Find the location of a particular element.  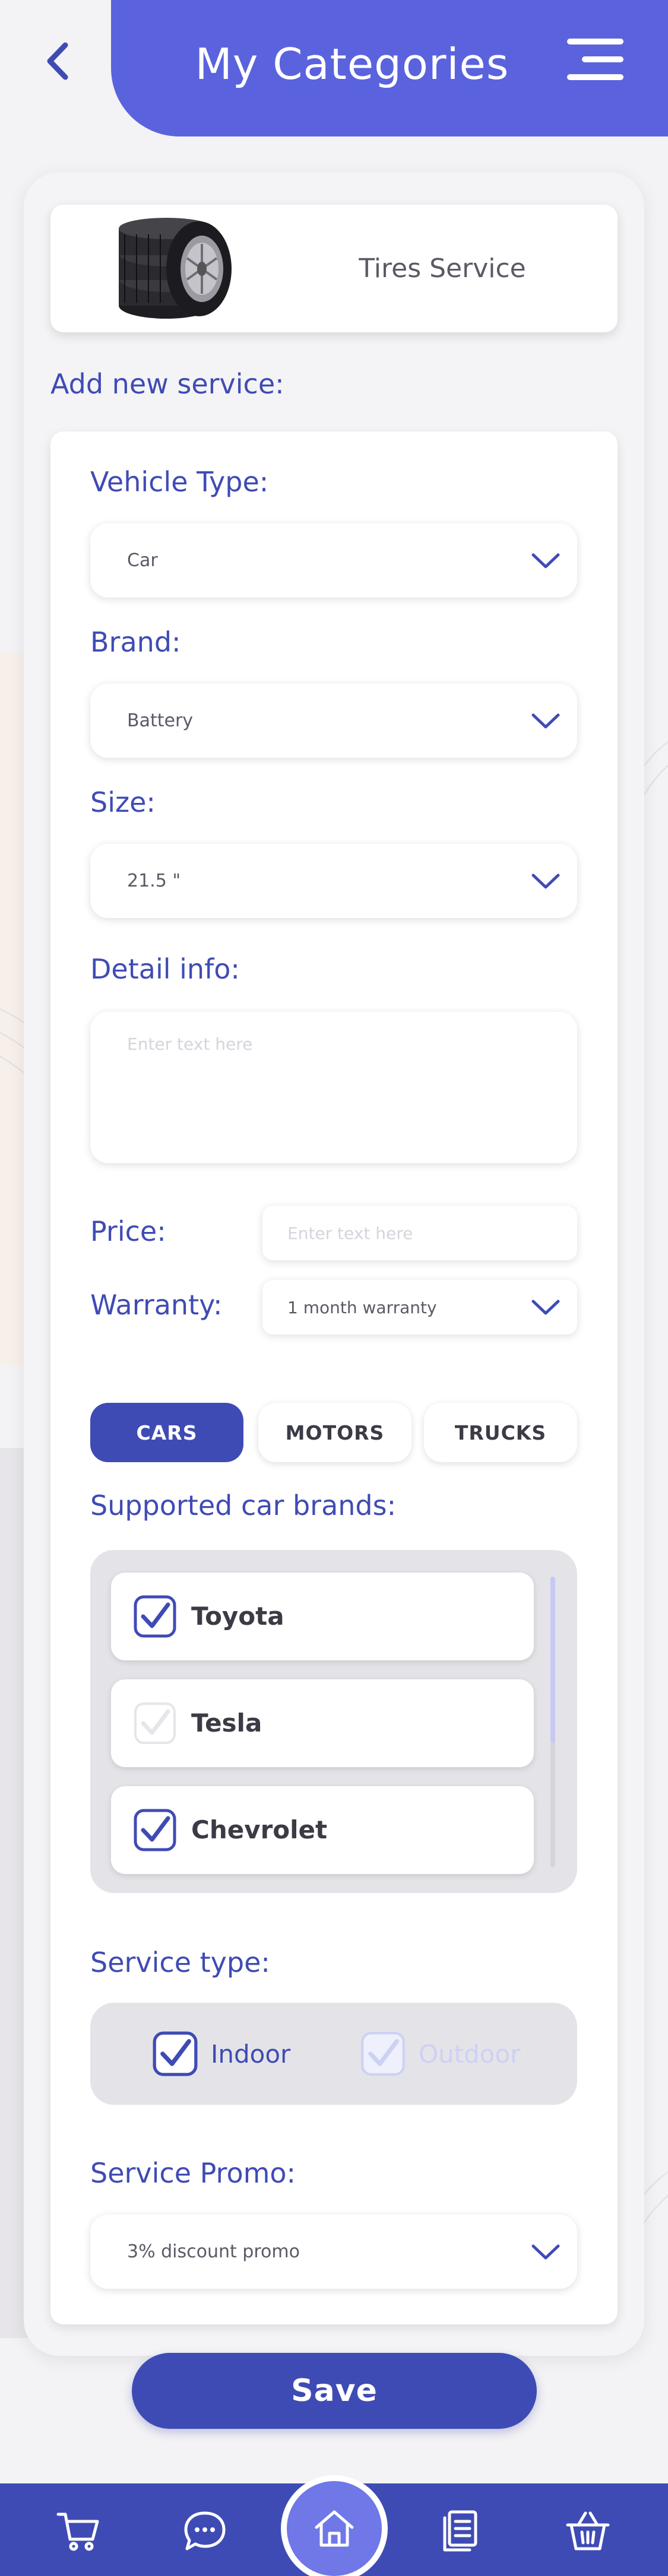

tab-trucks: TRUCKS is located at coordinates (500, 1432).